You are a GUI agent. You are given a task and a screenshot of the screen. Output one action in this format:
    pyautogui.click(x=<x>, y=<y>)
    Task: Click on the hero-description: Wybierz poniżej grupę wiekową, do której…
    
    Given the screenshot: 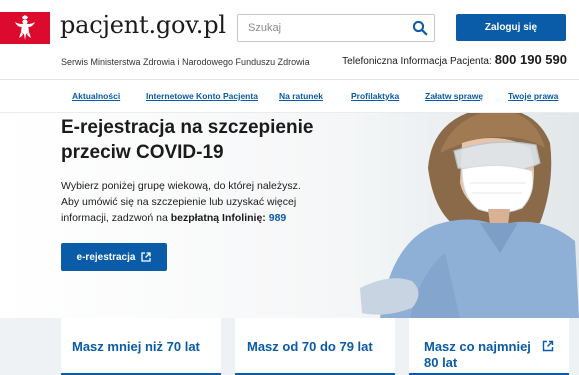 What is the action you would take?
    pyautogui.click(x=186, y=202)
    